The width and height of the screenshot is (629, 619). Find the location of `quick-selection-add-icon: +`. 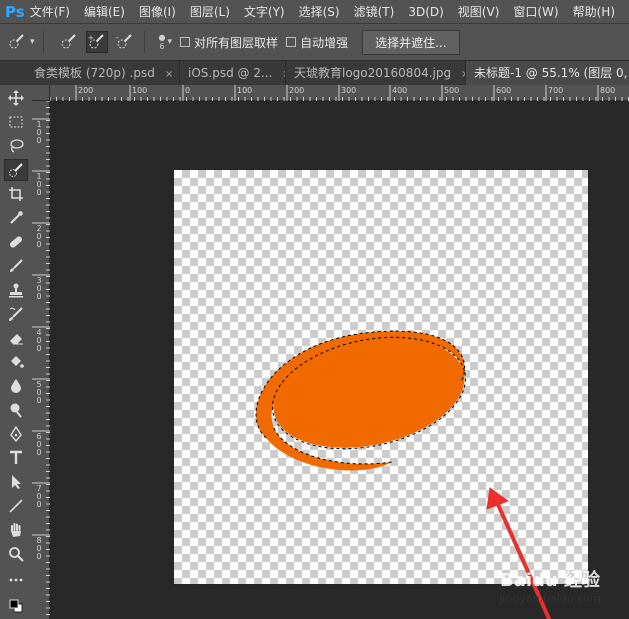

quick-selection-add-icon: + is located at coordinates (96, 41).